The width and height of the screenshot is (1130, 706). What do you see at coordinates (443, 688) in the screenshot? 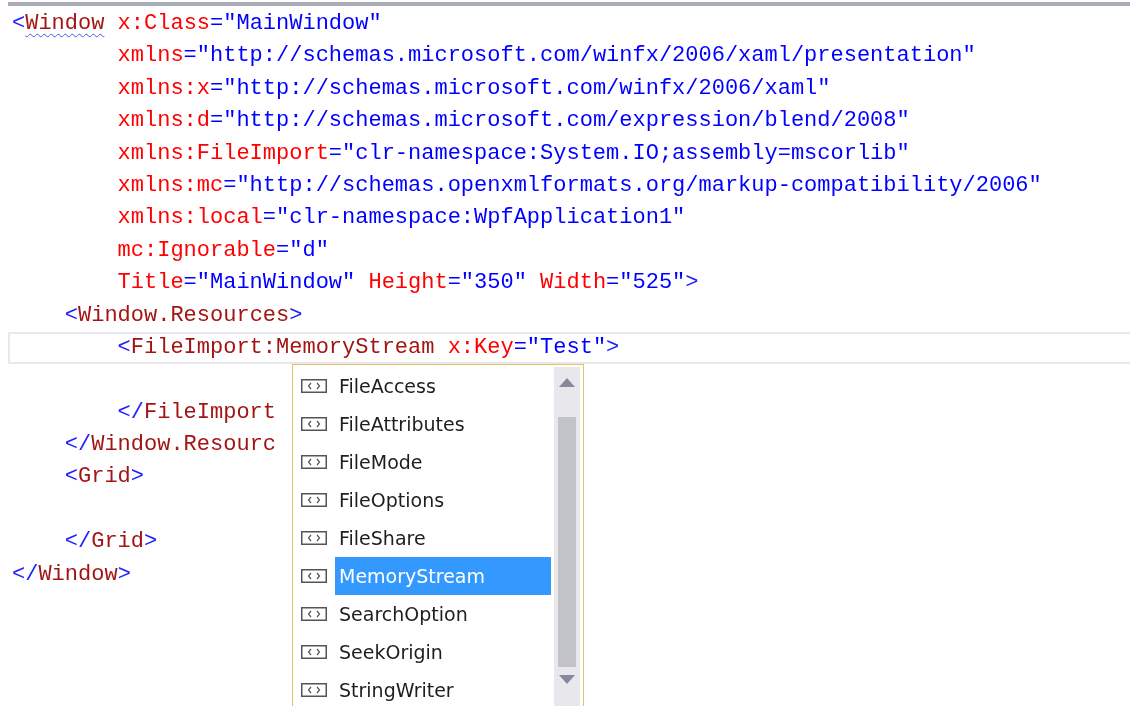
I see `completion-item: StringWriter` at bounding box center [443, 688].